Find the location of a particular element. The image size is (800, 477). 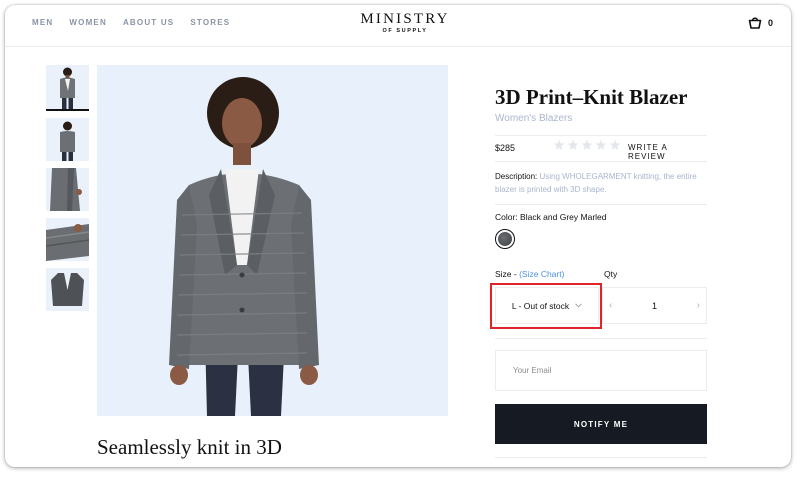

size-label-row: Size - (Size Chart) is located at coordinates (529, 274).